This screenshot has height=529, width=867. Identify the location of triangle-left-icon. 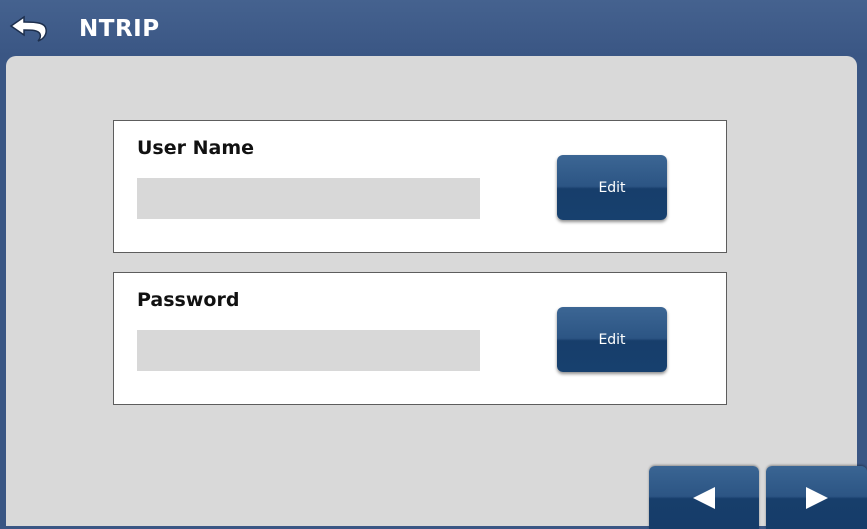
(704, 497).